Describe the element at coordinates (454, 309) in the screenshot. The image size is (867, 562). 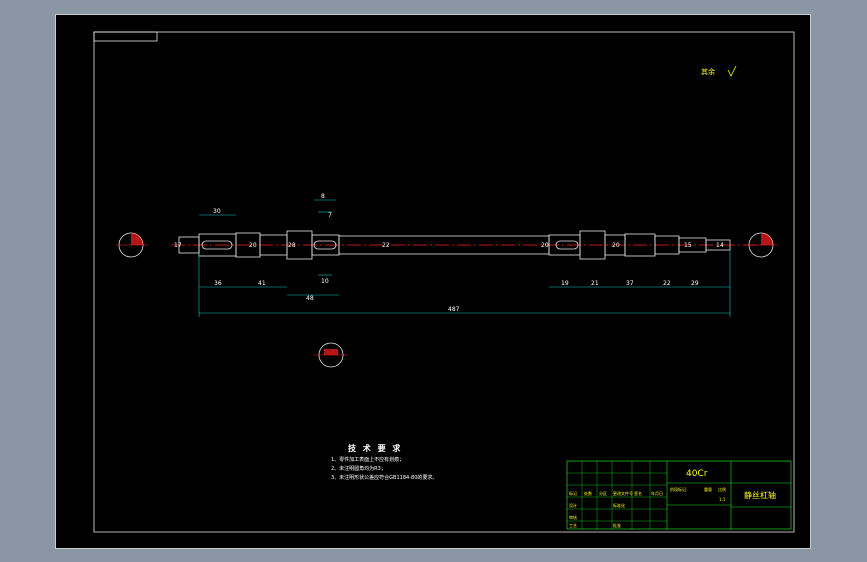
I see `dim-overall: 487` at that location.